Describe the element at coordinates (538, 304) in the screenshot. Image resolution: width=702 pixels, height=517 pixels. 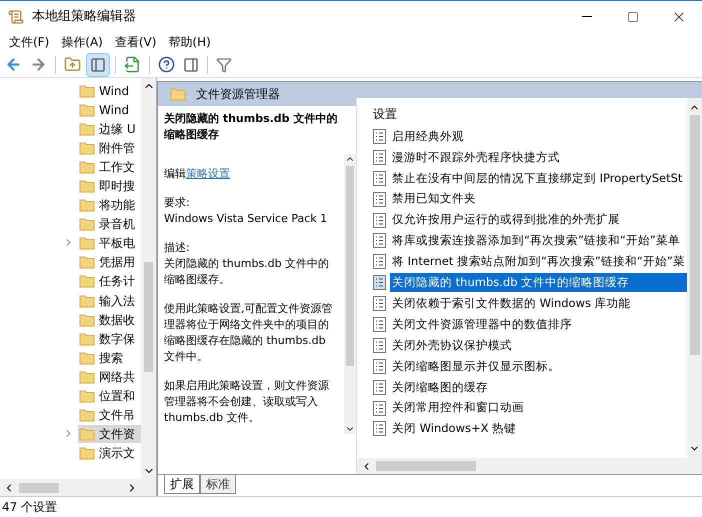
I see `setting-row: 关闭依赖于索引文件数据的 Windows 库功能` at that location.